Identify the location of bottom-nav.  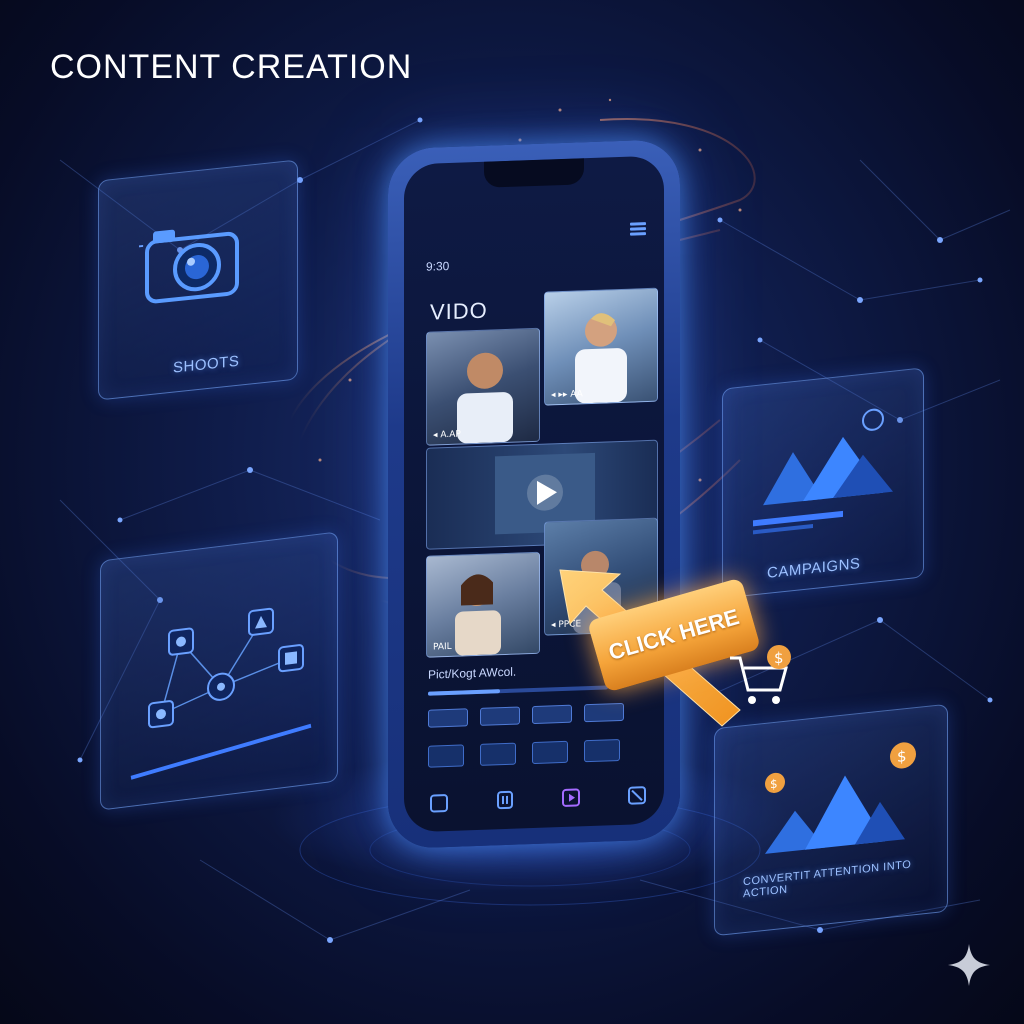
(538, 799).